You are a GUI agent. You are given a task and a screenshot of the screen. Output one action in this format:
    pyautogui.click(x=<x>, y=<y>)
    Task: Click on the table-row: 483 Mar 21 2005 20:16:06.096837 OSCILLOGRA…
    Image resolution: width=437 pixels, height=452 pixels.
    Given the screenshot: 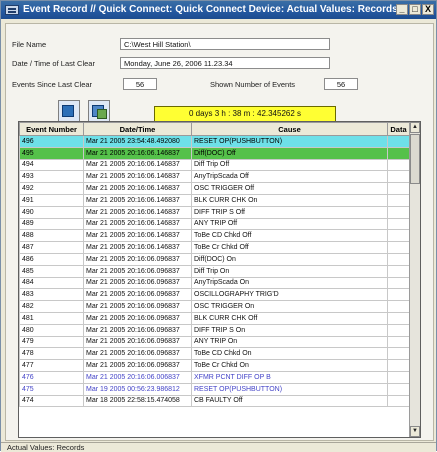 What is the action you would take?
    pyautogui.click(x=214, y=295)
    